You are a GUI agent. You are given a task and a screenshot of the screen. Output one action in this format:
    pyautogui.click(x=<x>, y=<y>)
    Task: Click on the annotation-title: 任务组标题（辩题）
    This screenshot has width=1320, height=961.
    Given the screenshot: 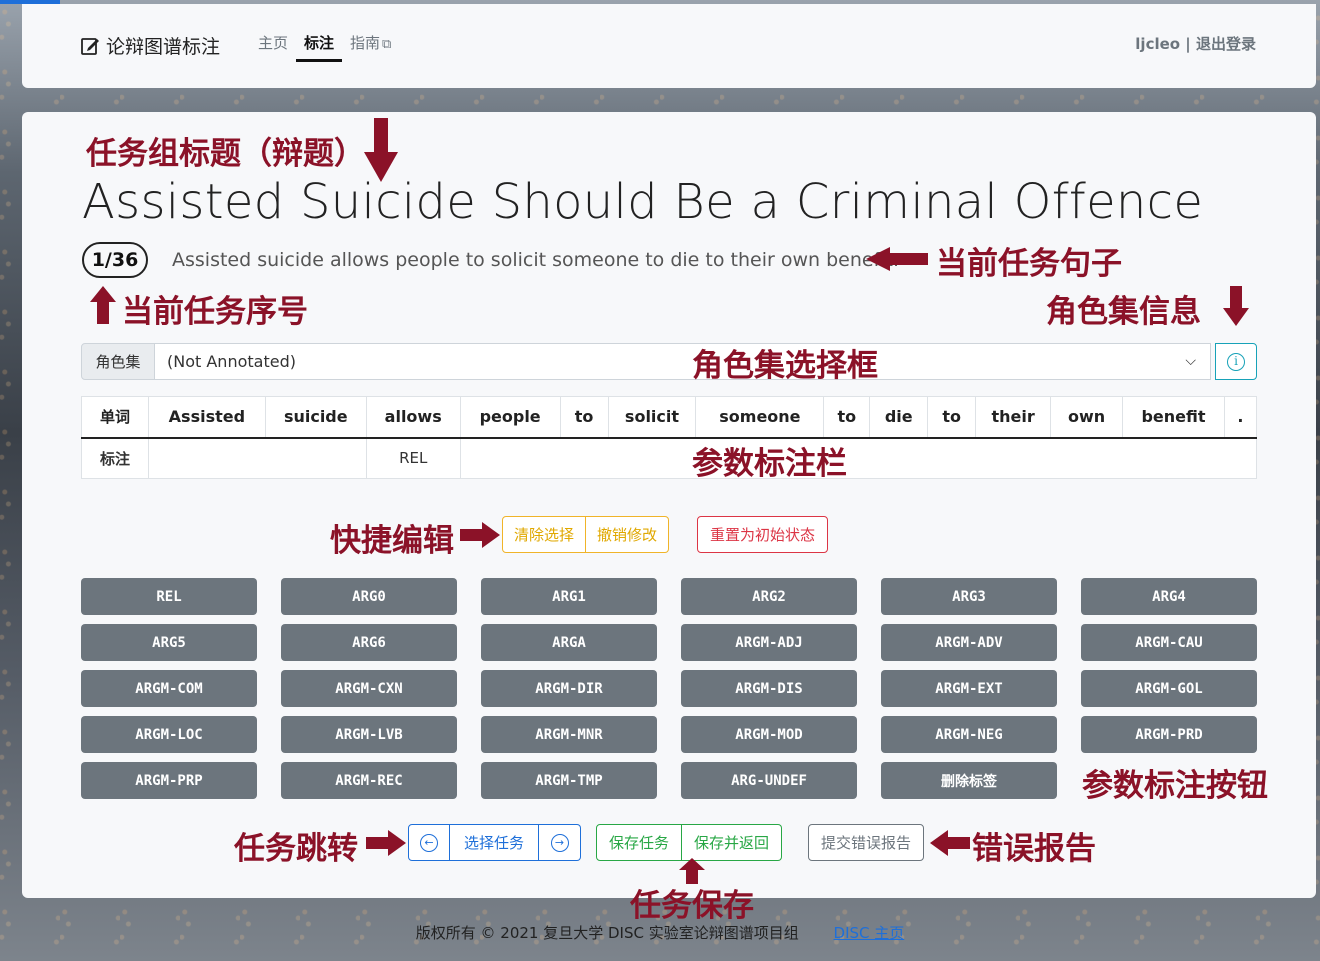 What is the action you would take?
    pyautogui.click(x=225, y=154)
    